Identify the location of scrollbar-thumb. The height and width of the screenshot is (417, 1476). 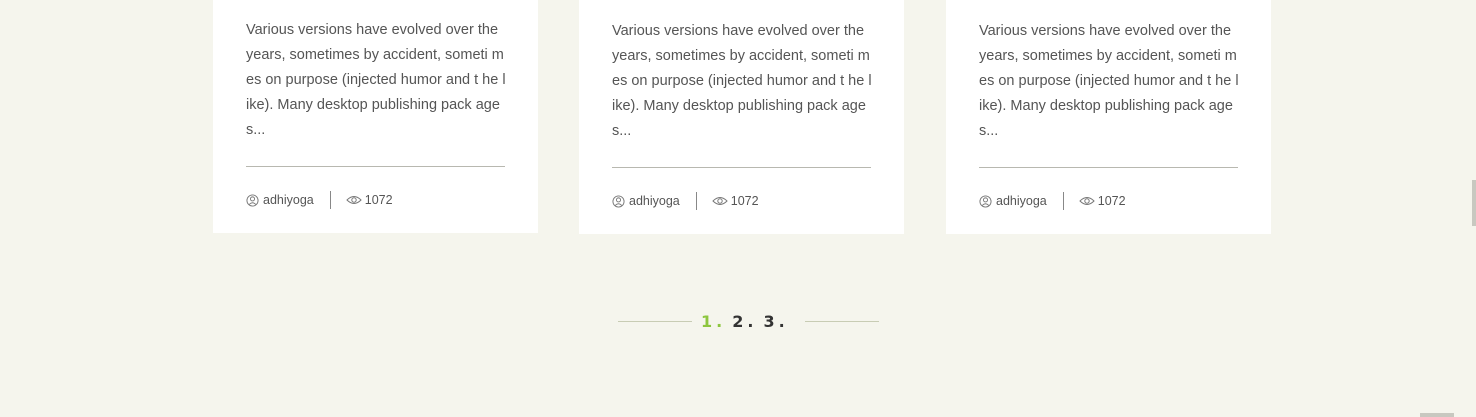
(1474, 203).